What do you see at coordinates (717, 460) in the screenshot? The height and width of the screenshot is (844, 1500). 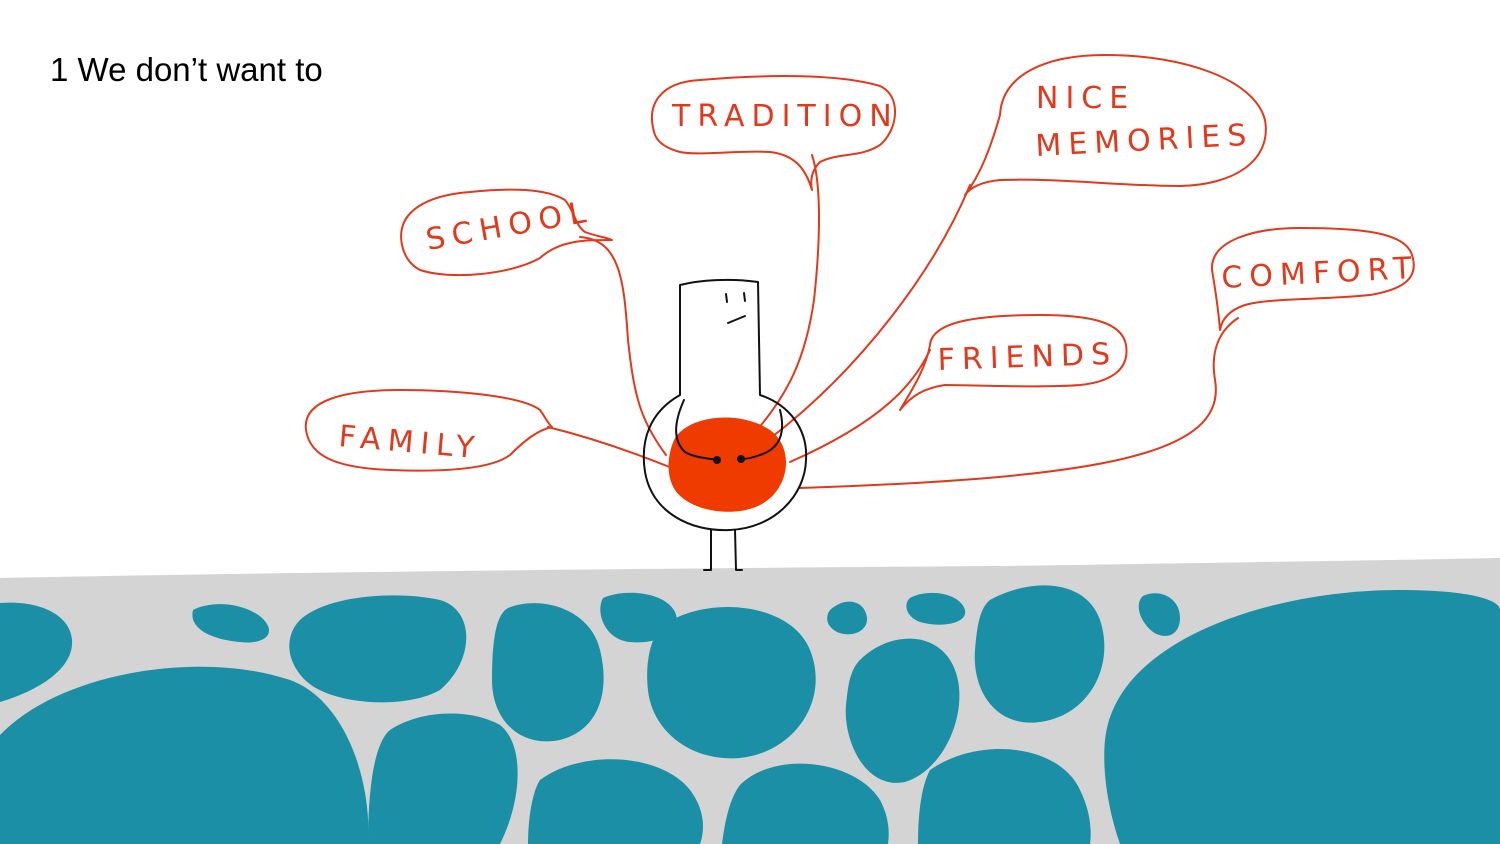 I see `flask-hand-left` at bounding box center [717, 460].